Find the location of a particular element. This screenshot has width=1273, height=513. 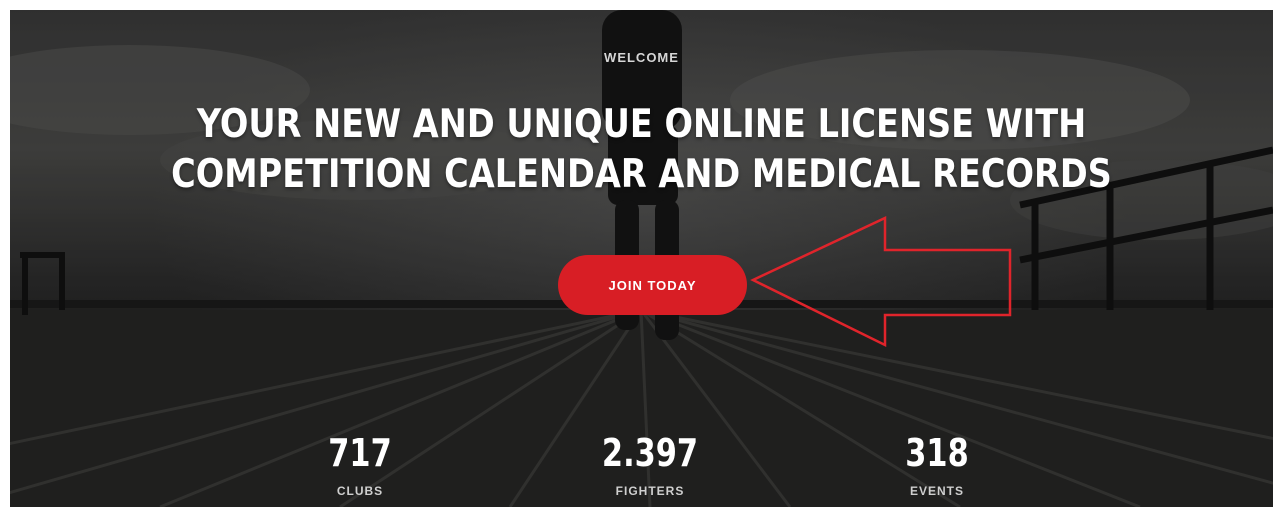

stat-fighters: 2.397 FIGHTERS is located at coordinates (650, 464).